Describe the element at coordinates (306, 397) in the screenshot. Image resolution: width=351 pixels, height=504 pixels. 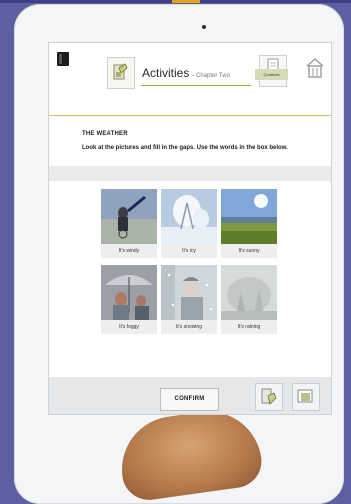
I see `gallery-icon` at that location.